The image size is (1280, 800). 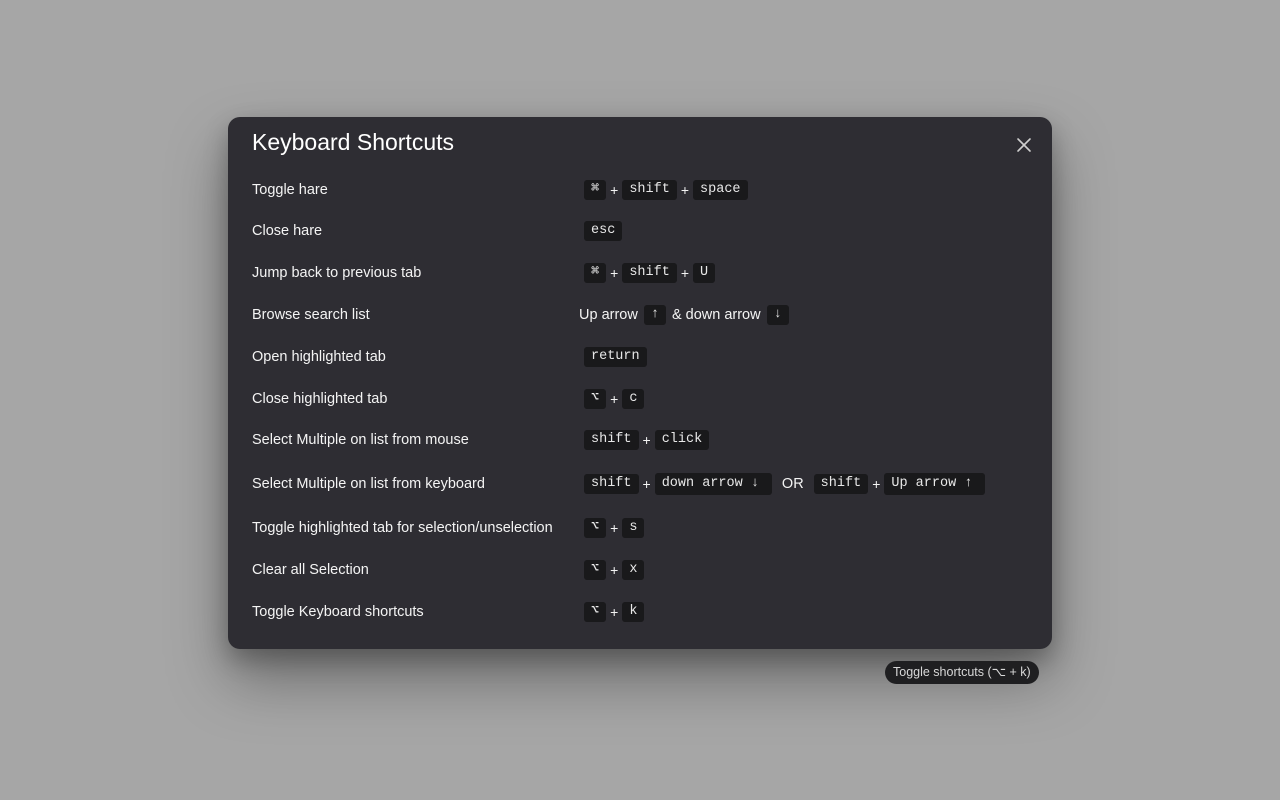 I want to click on c-key: c, so click(x=633, y=398).